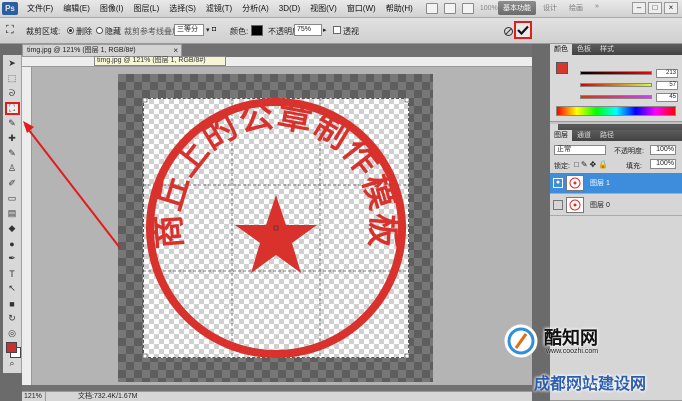 Image resolution: width=682 pixels, height=401 pixels. I want to click on green-slider-row: 57, so click(629, 85).